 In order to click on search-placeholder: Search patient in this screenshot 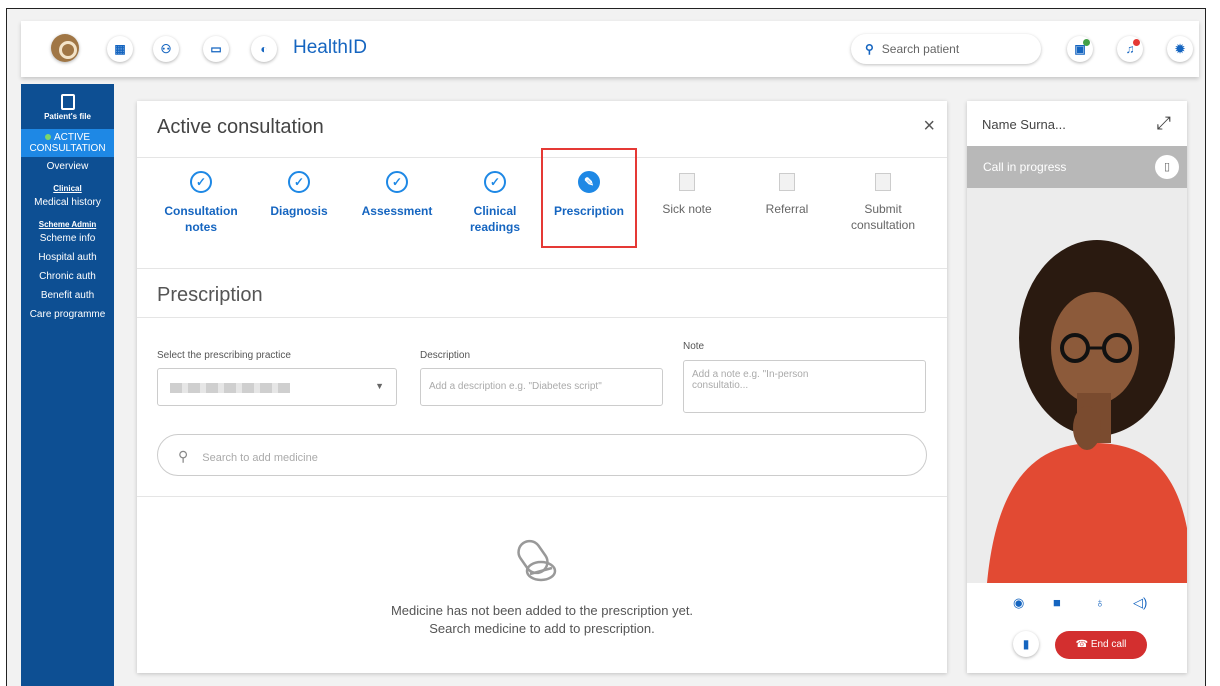, I will do `click(920, 49)`.